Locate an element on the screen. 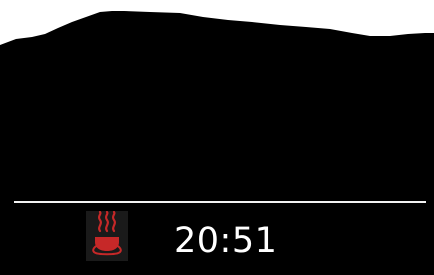 This screenshot has width=434, height=275. divider-line is located at coordinates (220, 202).